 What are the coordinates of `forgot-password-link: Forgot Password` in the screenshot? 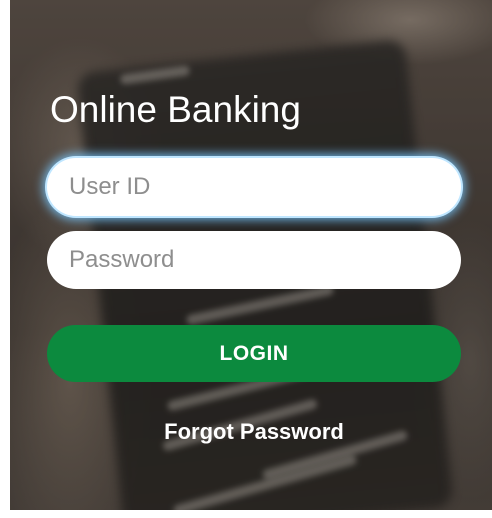 It's located at (254, 432).